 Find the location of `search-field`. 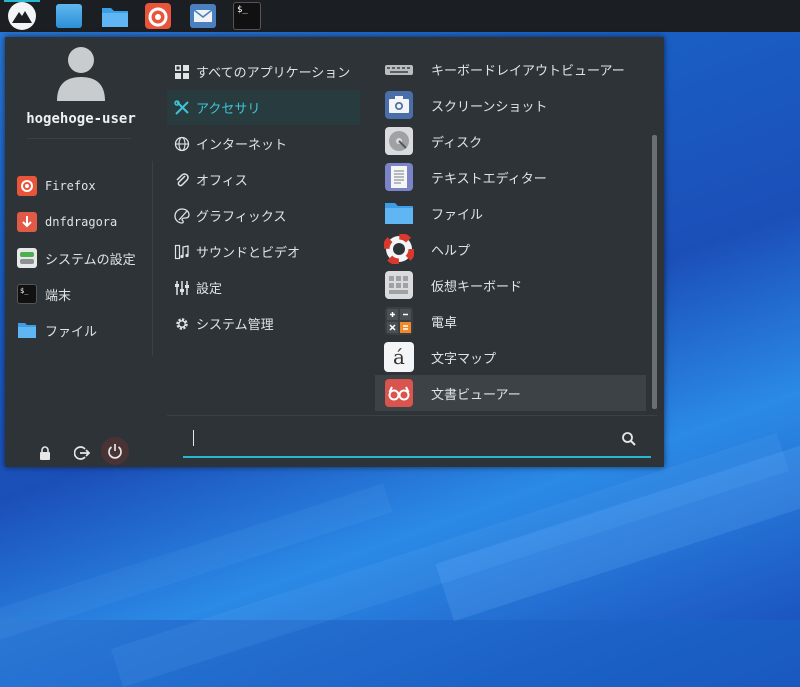

search-field is located at coordinates (417, 440).